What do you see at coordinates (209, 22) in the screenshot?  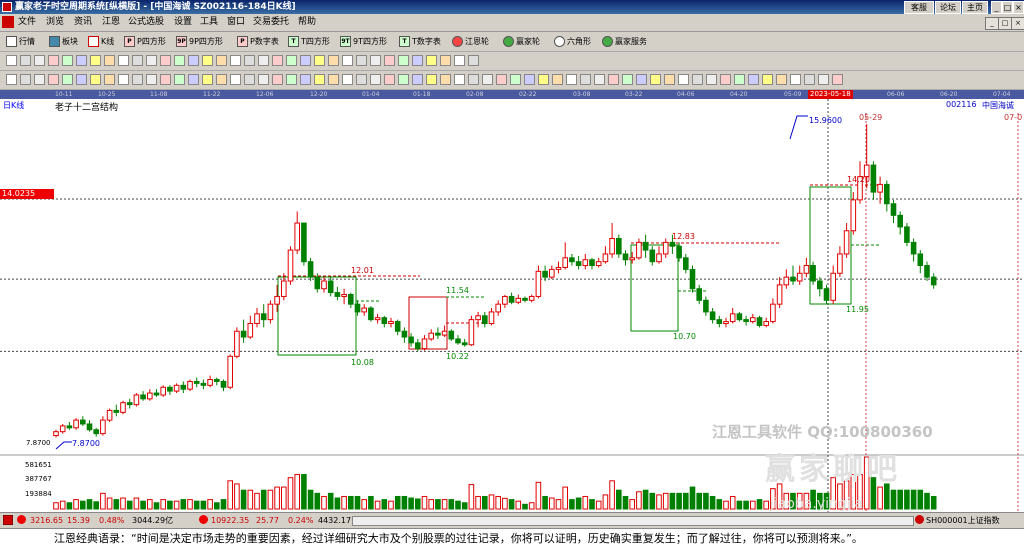 I see `menu-tools: 工具` at bounding box center [209, 22].